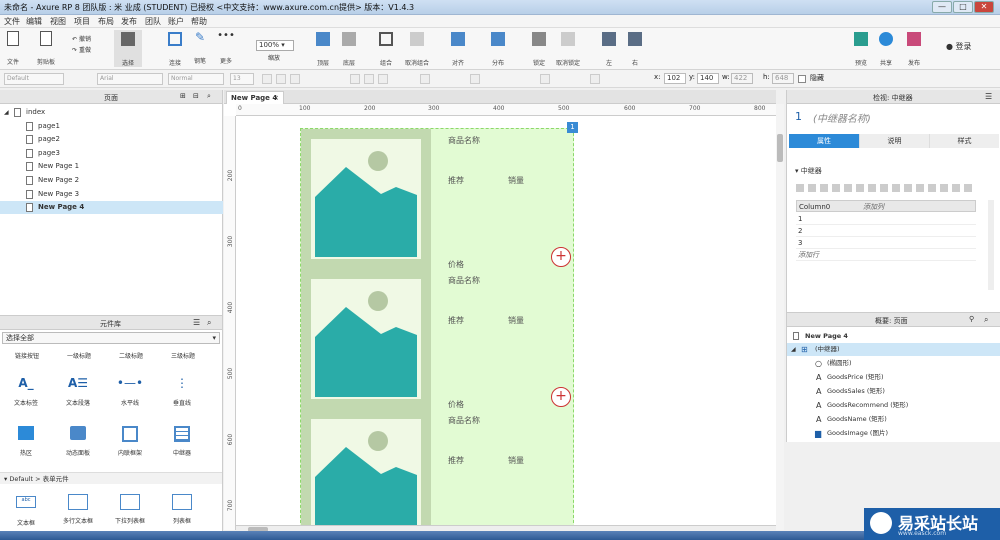  Describe the element at coordinates (111, 126) in the screenshot. I see `page-item: page1` at that location.